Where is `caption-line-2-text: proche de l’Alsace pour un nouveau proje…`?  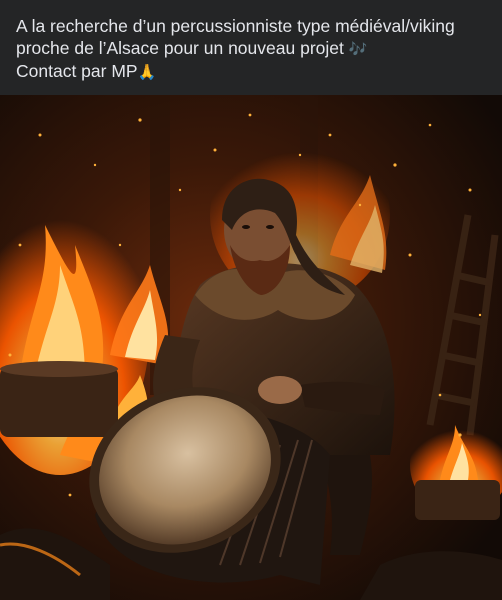 caption-line-2-text: proche de l’Alsace pour un nouveau proje… is located at coordinates (180, 48).